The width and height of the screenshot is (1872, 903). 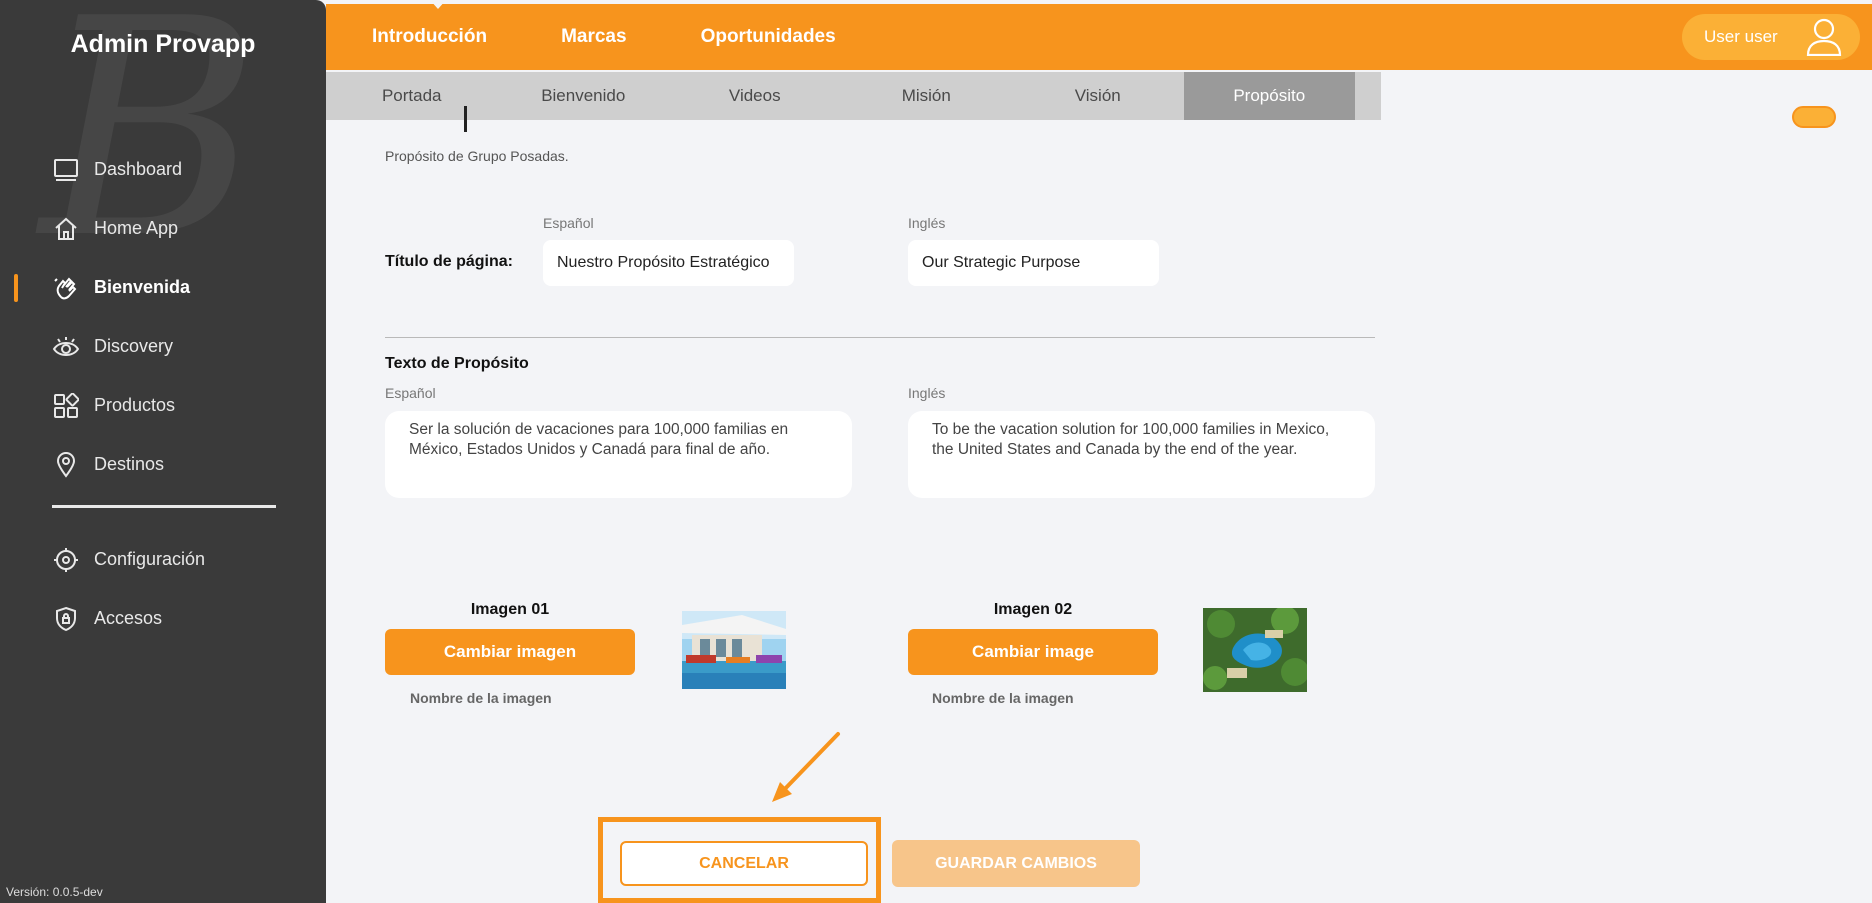 I want to click on section-divider, so click(x=880, y=337).